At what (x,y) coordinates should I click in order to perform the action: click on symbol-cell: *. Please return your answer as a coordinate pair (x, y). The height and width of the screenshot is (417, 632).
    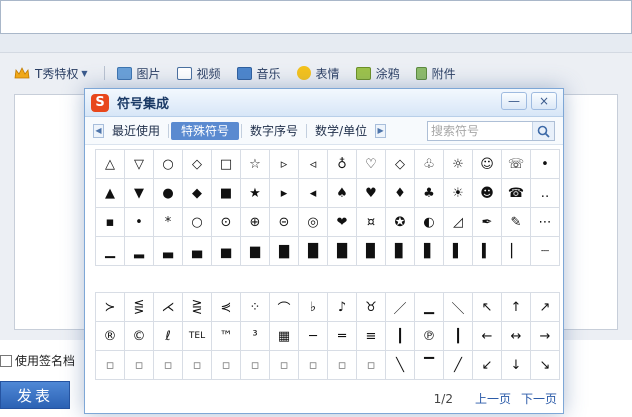
    Looking at the image, I should click on (168, 222).